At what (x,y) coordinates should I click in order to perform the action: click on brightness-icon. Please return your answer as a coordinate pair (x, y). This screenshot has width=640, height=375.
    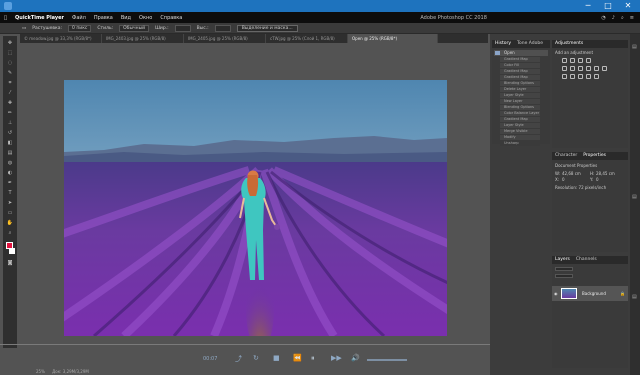
    Looking at the image, I should click on (564, 60).